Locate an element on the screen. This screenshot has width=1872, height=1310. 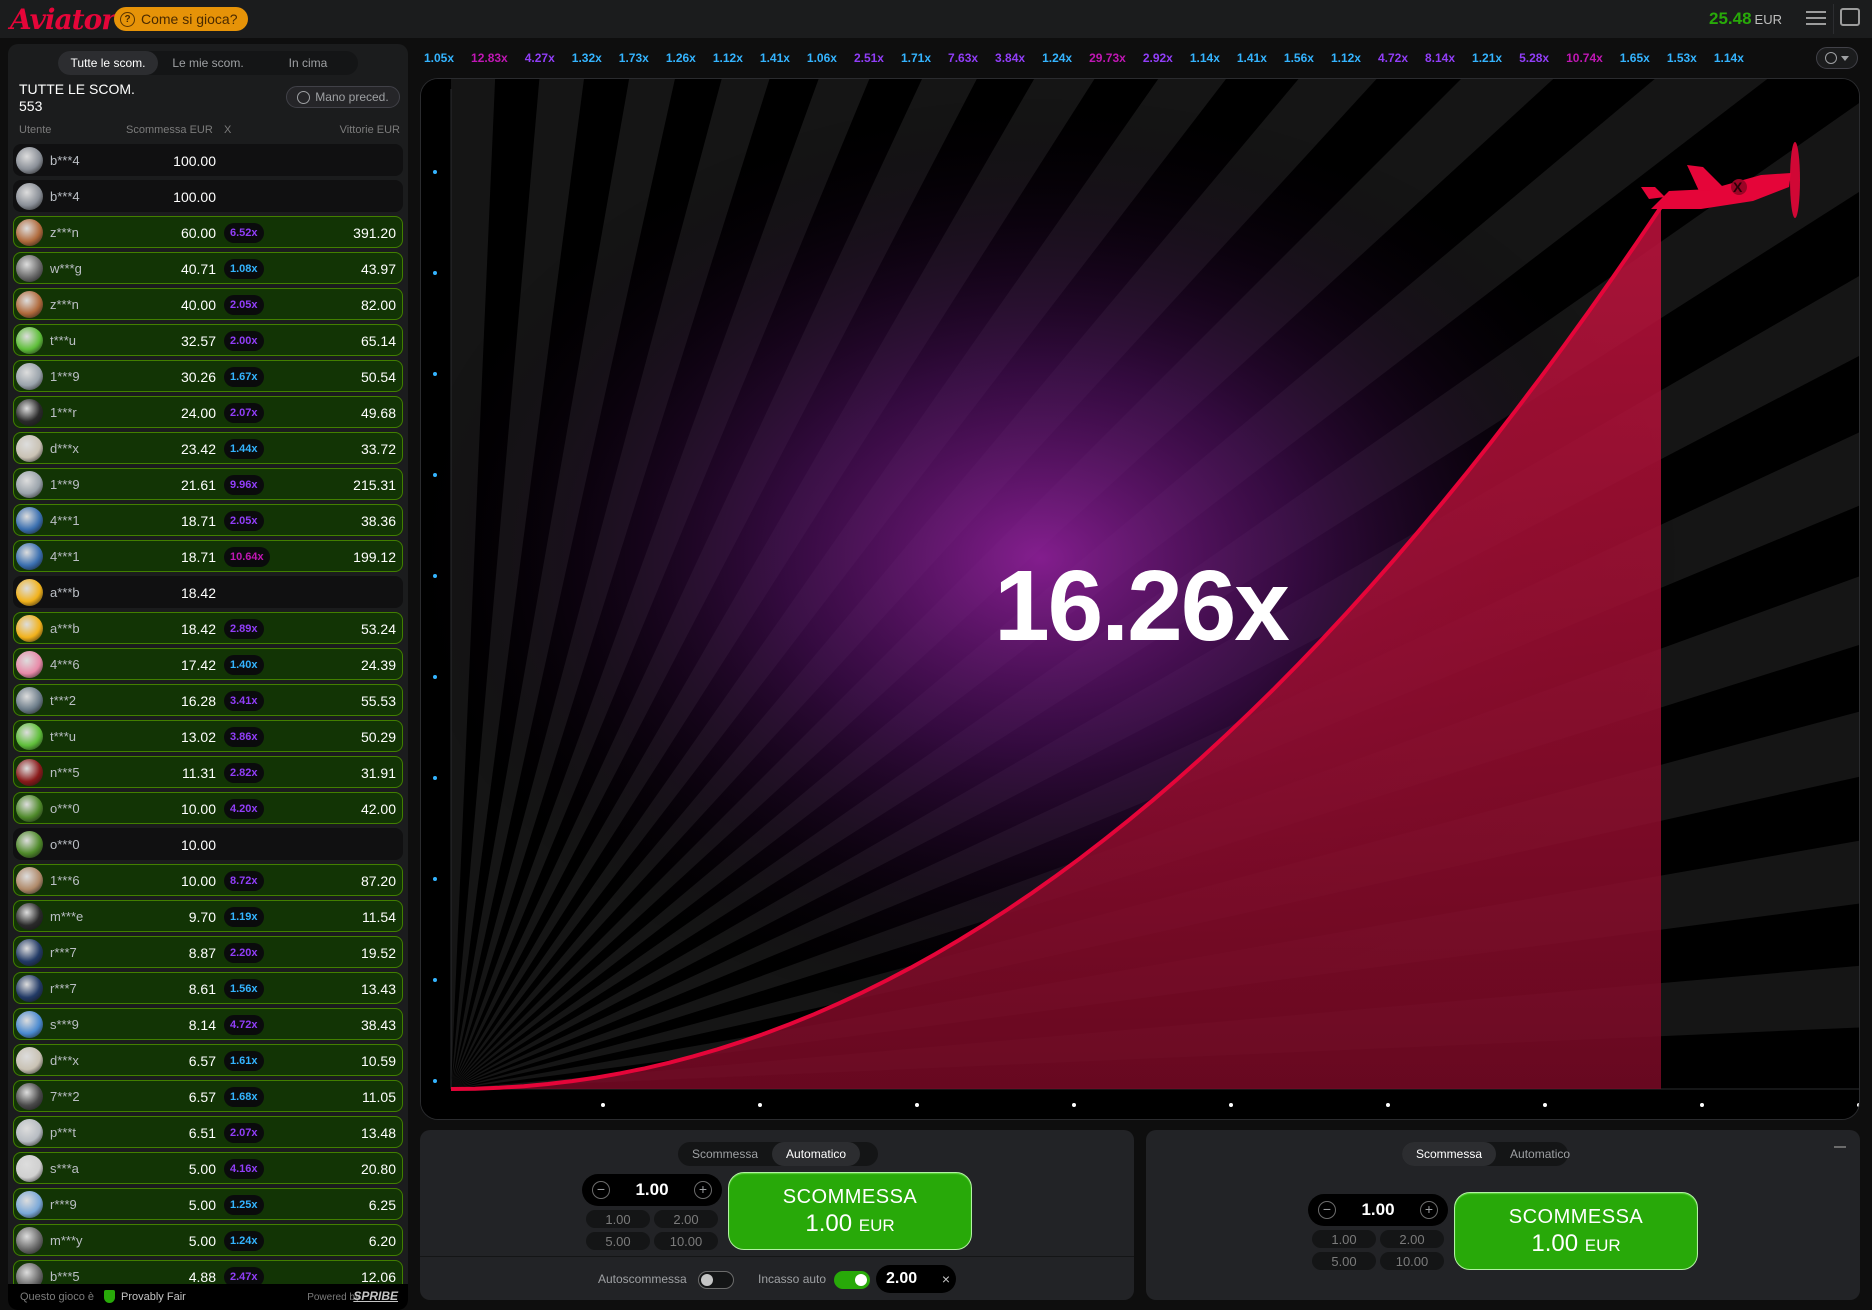
previous-hand-button: Mano preced. is located at coordinates (343, 97).